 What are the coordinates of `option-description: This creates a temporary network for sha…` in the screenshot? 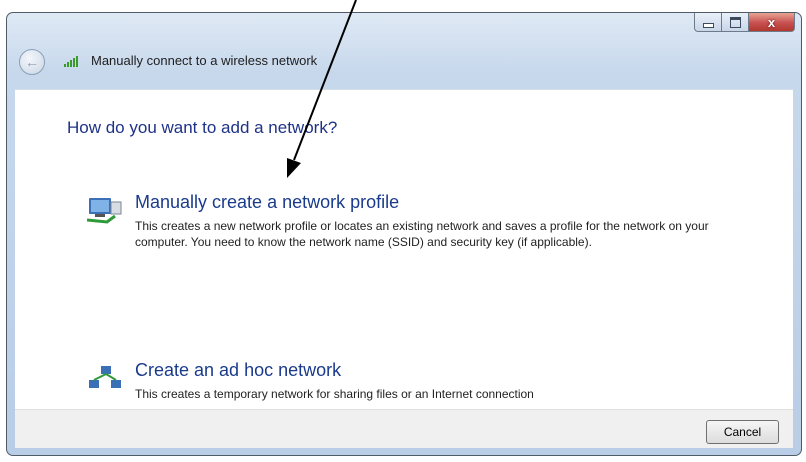 It's located at (334, 394).